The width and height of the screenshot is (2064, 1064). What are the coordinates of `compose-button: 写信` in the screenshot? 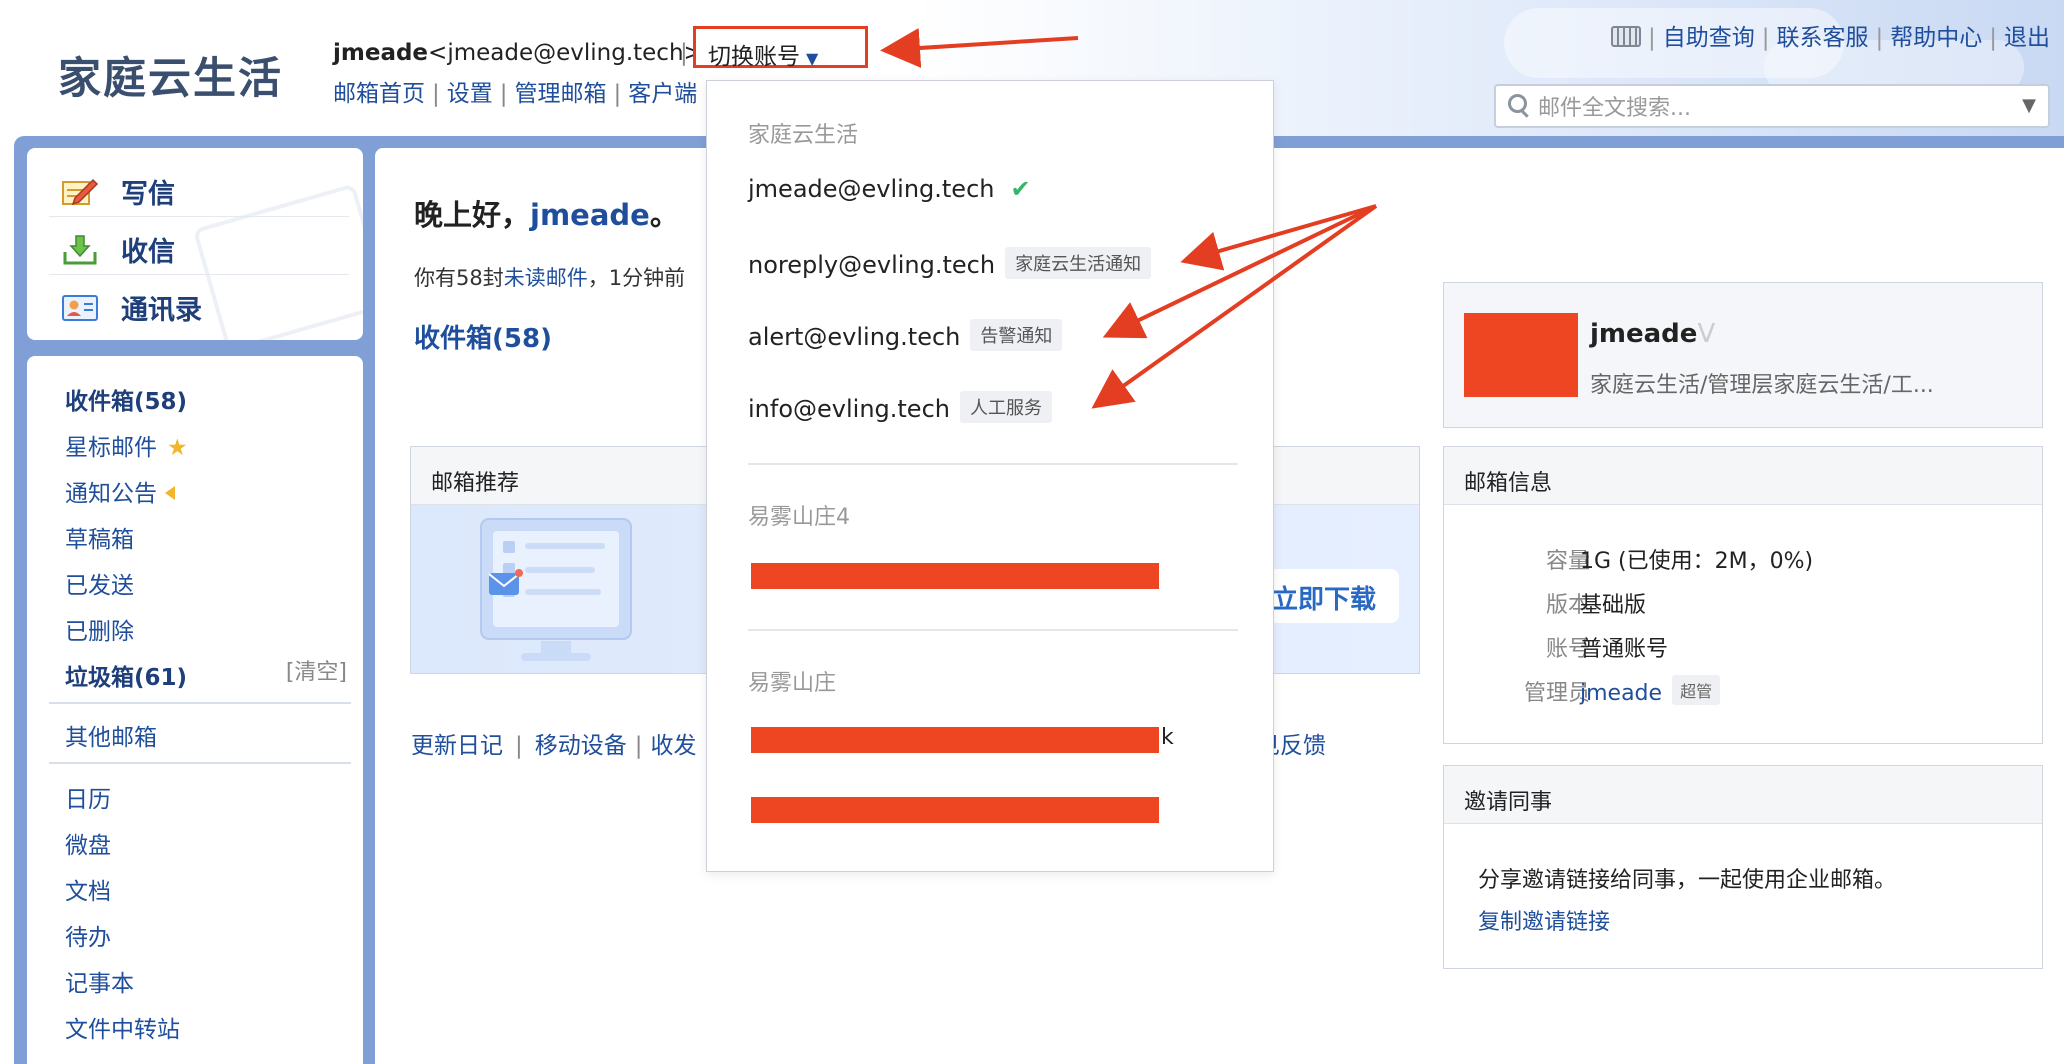 It's located at (118, 191).